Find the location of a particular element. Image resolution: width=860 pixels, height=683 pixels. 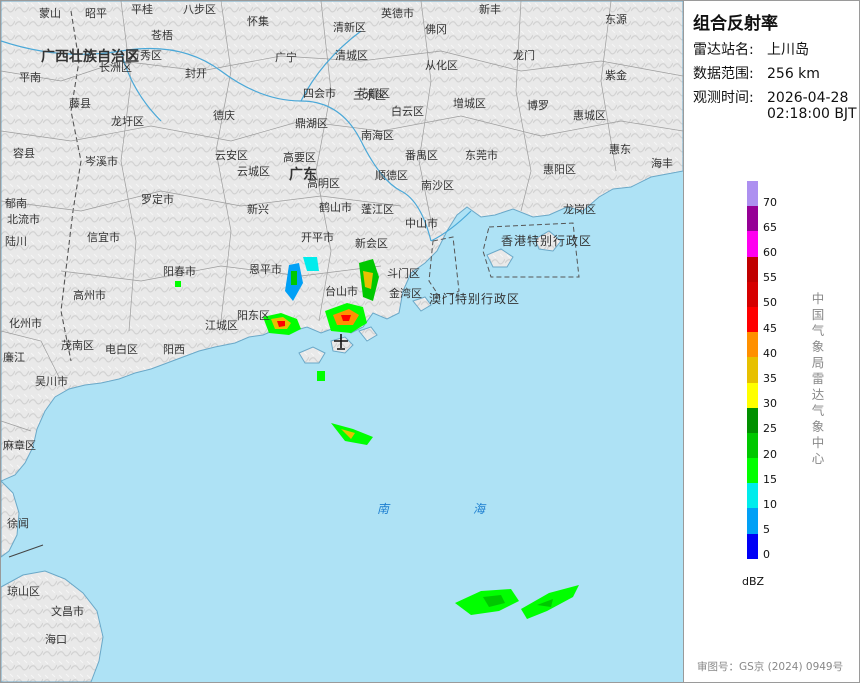

time-row: 观测时间: 2026-04-28 is located at coordinates (770, 97).